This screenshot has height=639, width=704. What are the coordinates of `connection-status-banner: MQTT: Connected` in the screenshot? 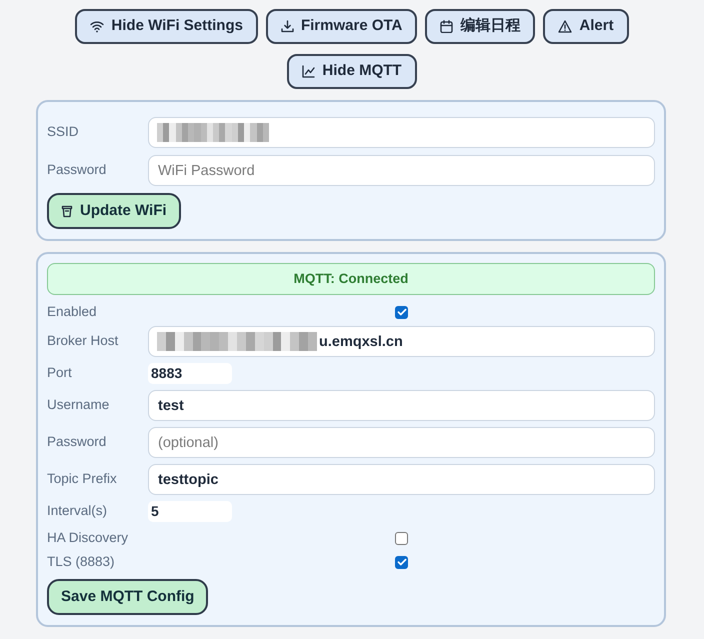 It's located at (351, 279).